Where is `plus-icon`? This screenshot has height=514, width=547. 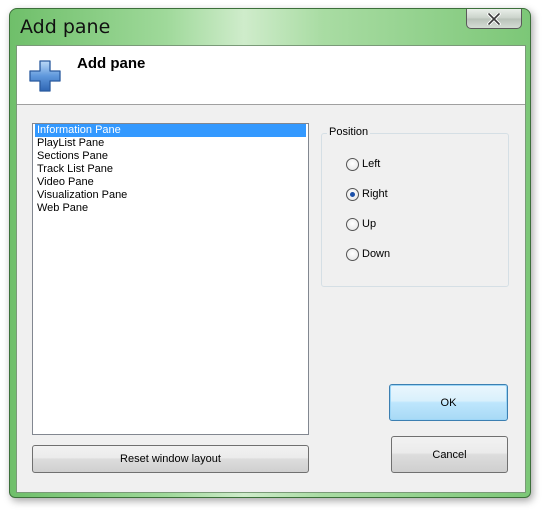
plus-icon is located at coordinates (45, 76).